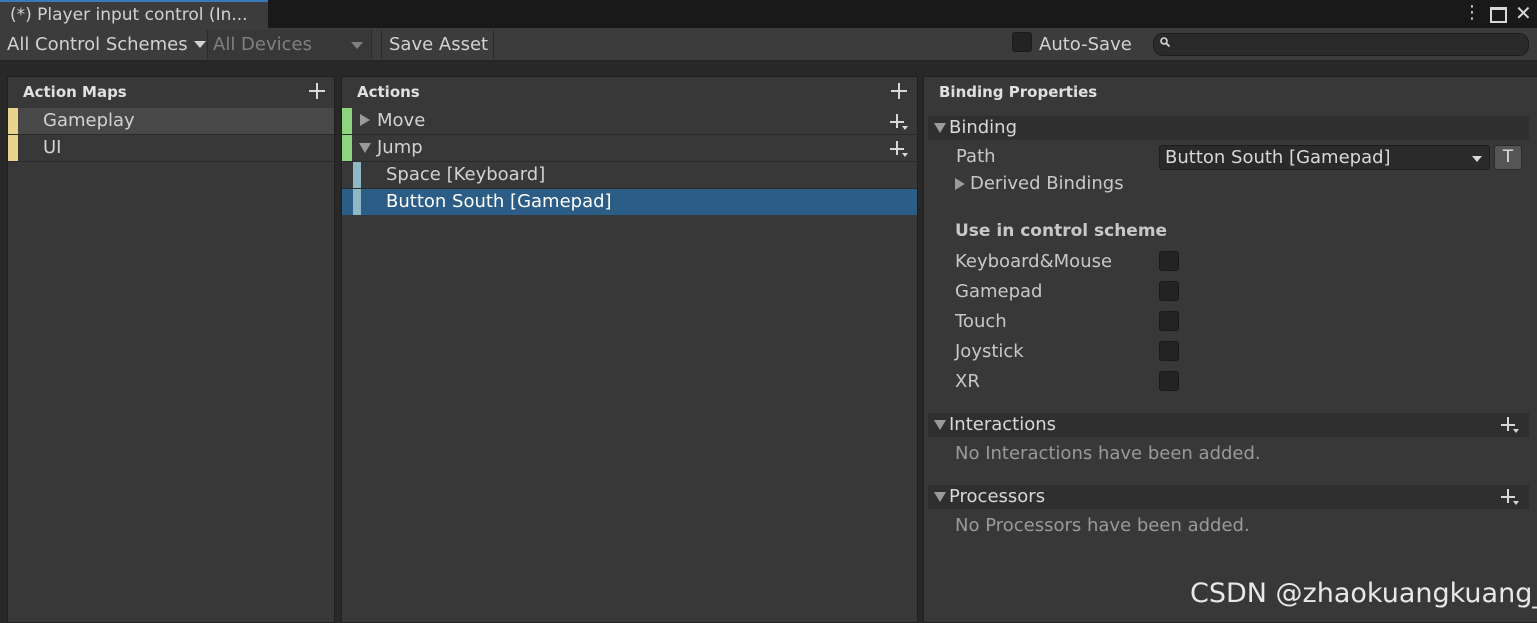 This screenshot has height=623, width=1537. I want to click on text-mode-button: T, so click(1508, 157).